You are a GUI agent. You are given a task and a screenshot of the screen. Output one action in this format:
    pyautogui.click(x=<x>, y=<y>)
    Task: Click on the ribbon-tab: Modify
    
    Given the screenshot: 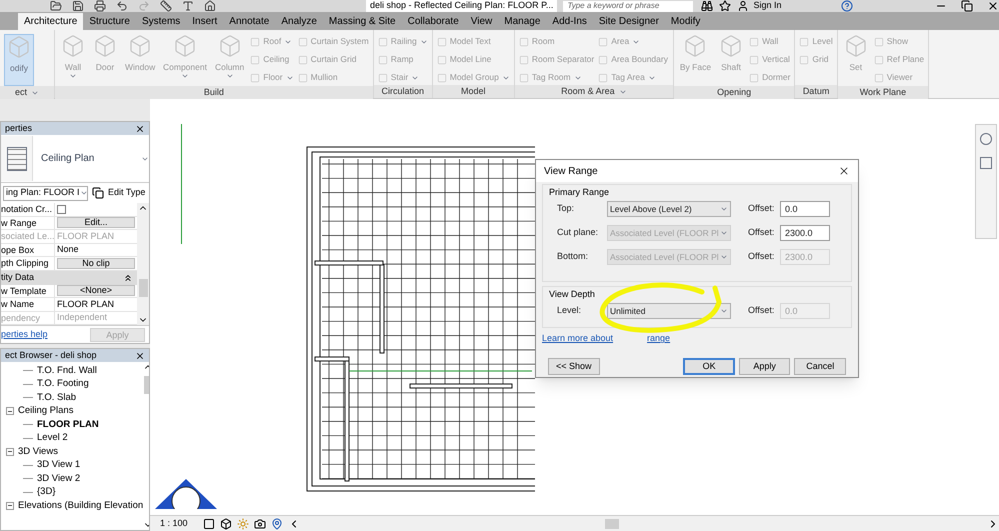 What is the action you would take?
    pyautogui.click(x=685, y=21)
    